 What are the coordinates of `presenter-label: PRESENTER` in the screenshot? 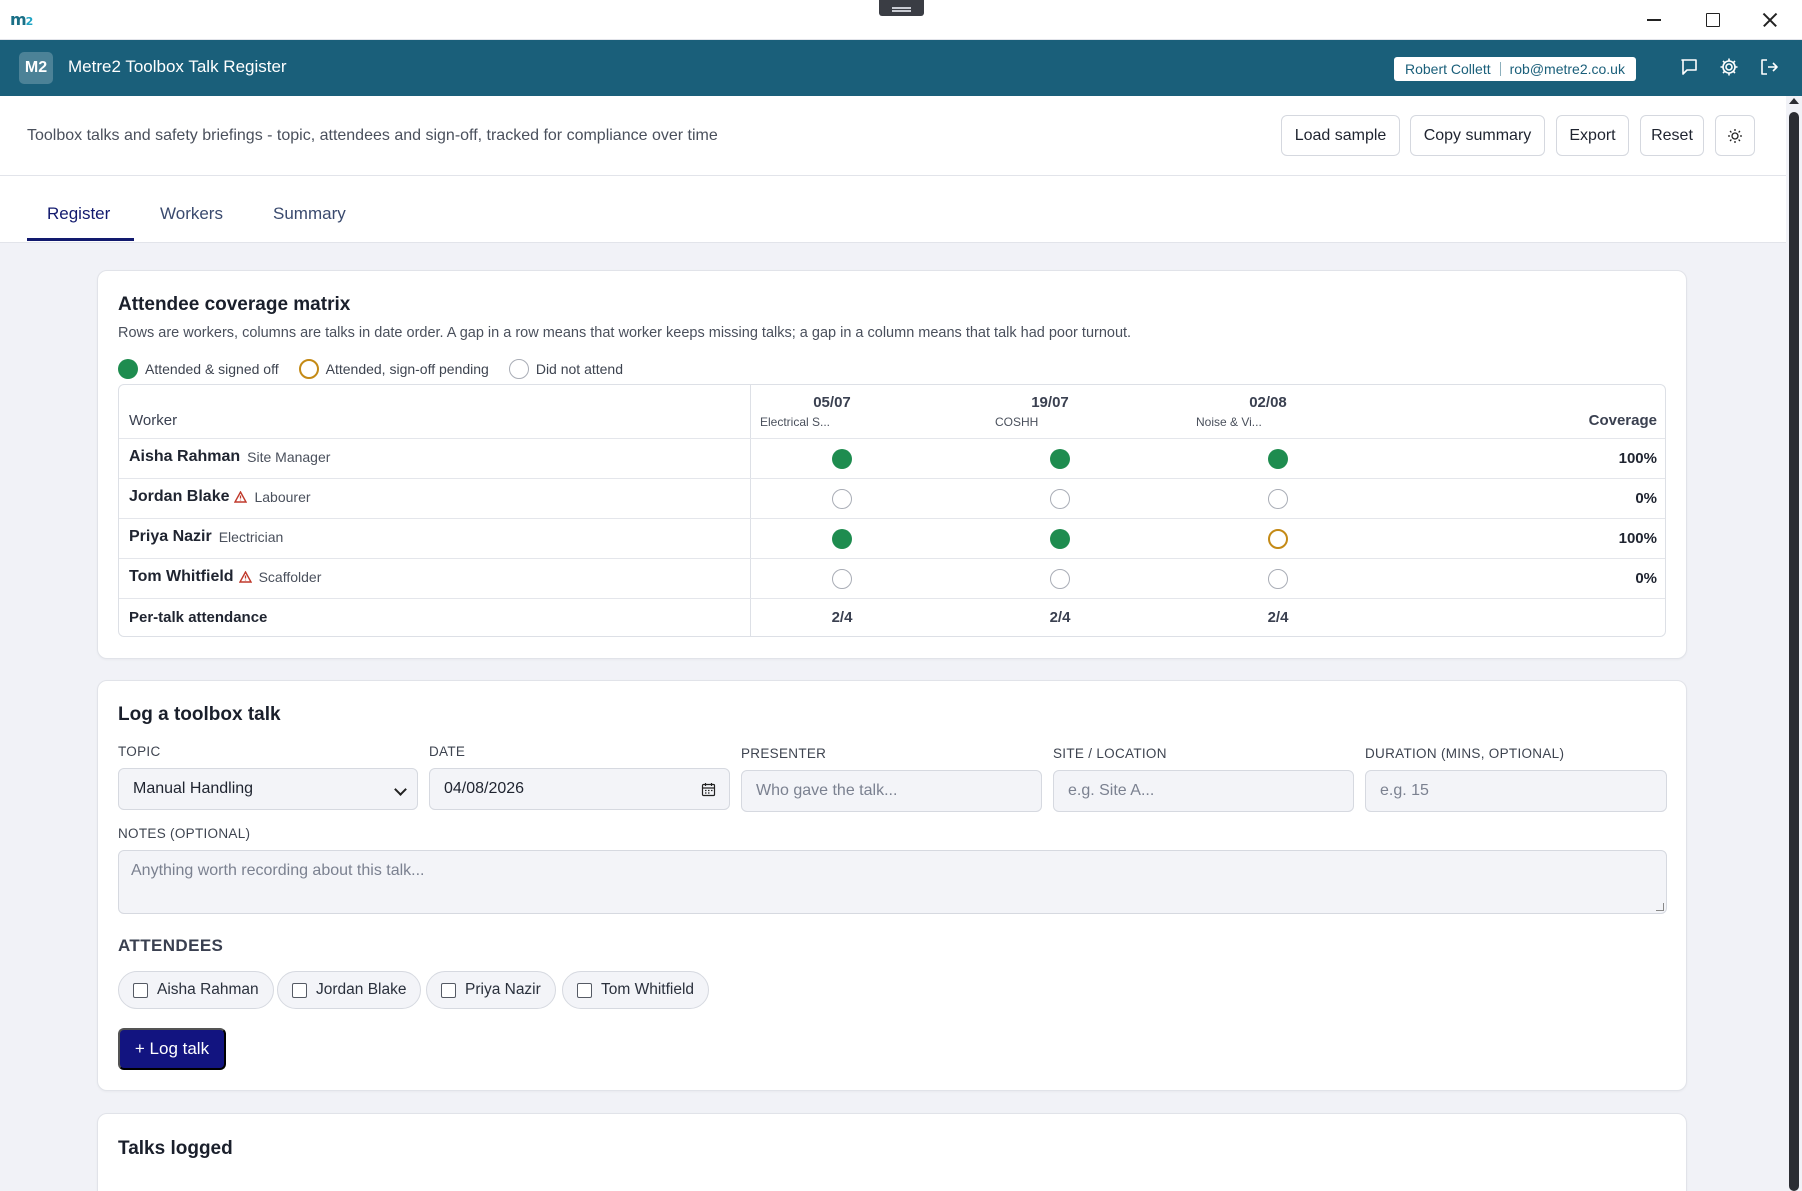 It's located at (784, 753).